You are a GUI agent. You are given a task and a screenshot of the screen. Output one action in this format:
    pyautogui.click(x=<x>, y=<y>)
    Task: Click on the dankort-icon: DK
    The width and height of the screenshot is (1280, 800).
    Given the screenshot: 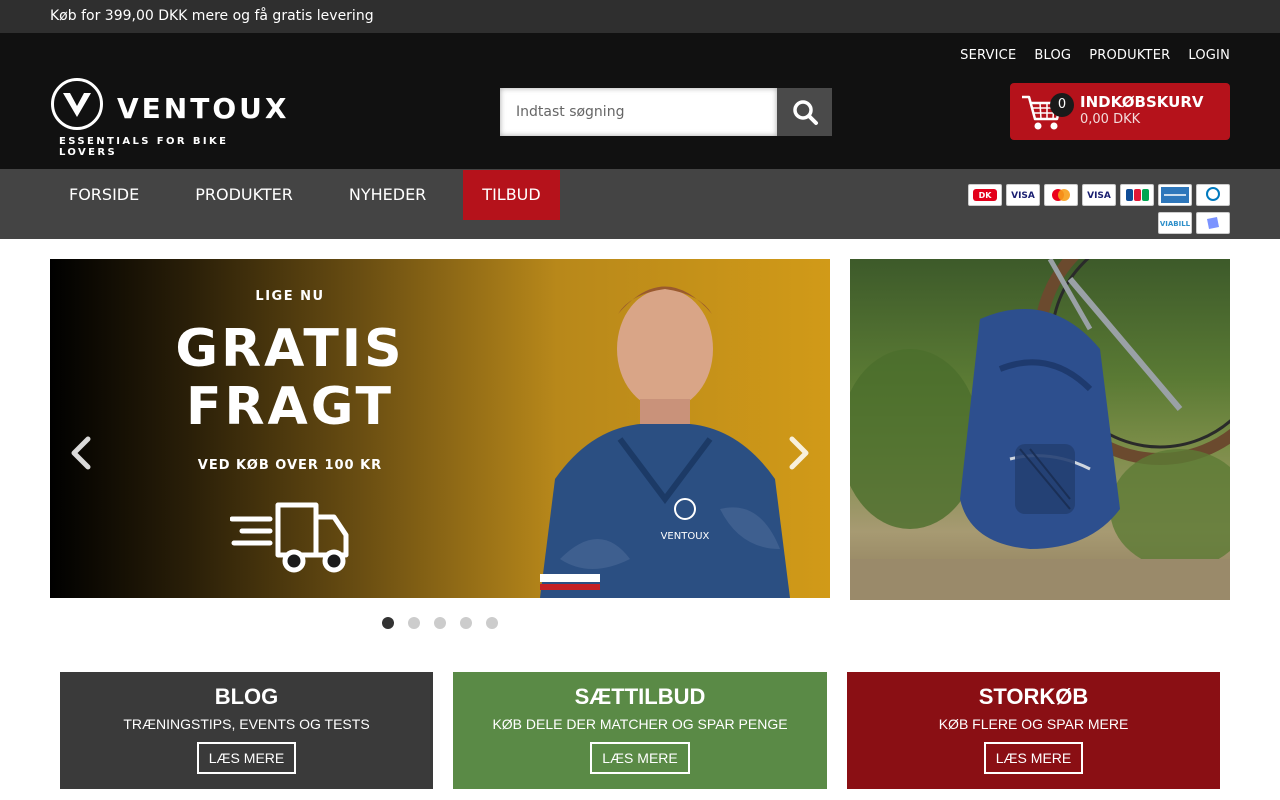 What is the action you would take?
    pyautogui.click(x=985, y=195)
    